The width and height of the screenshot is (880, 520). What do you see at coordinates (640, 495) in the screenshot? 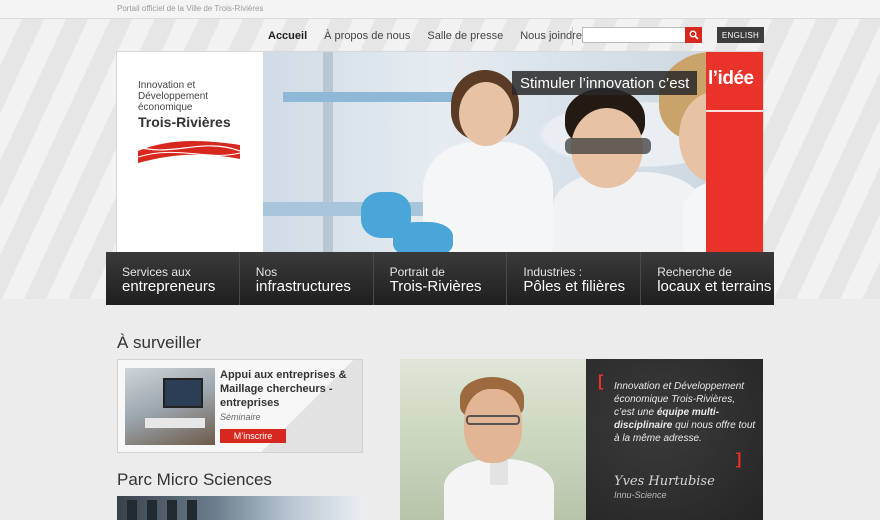
I see `testimonial-organization: Innu-Science` at bounding box center [640, 495].